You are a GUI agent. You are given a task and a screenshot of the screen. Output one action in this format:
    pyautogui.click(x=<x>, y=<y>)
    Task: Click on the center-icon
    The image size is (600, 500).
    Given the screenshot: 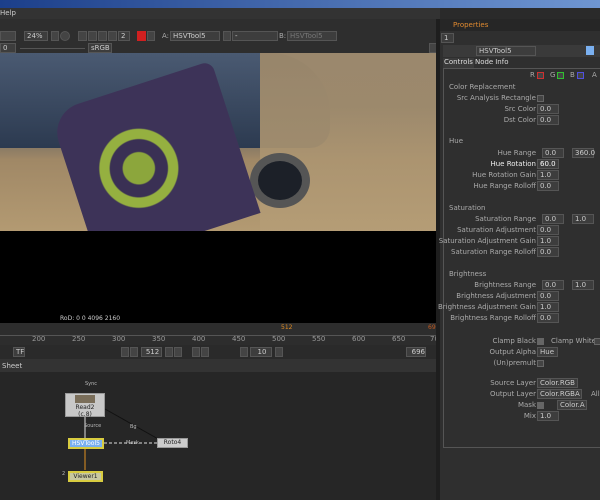 What is the action you would take?
    pyautogui.click(x=65, y=36)
    